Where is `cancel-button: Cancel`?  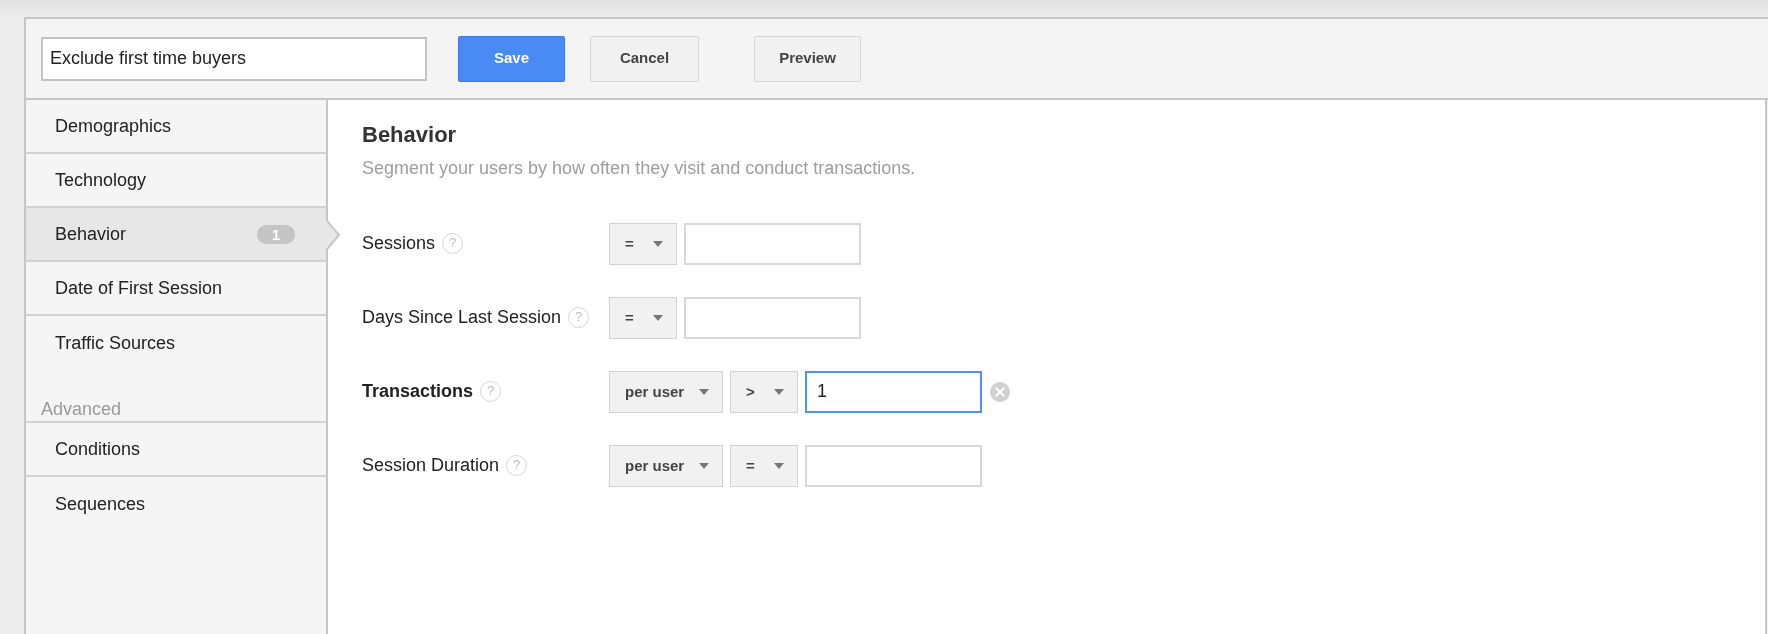
cancel-button: Cancel is located at coordinates (644, 58).